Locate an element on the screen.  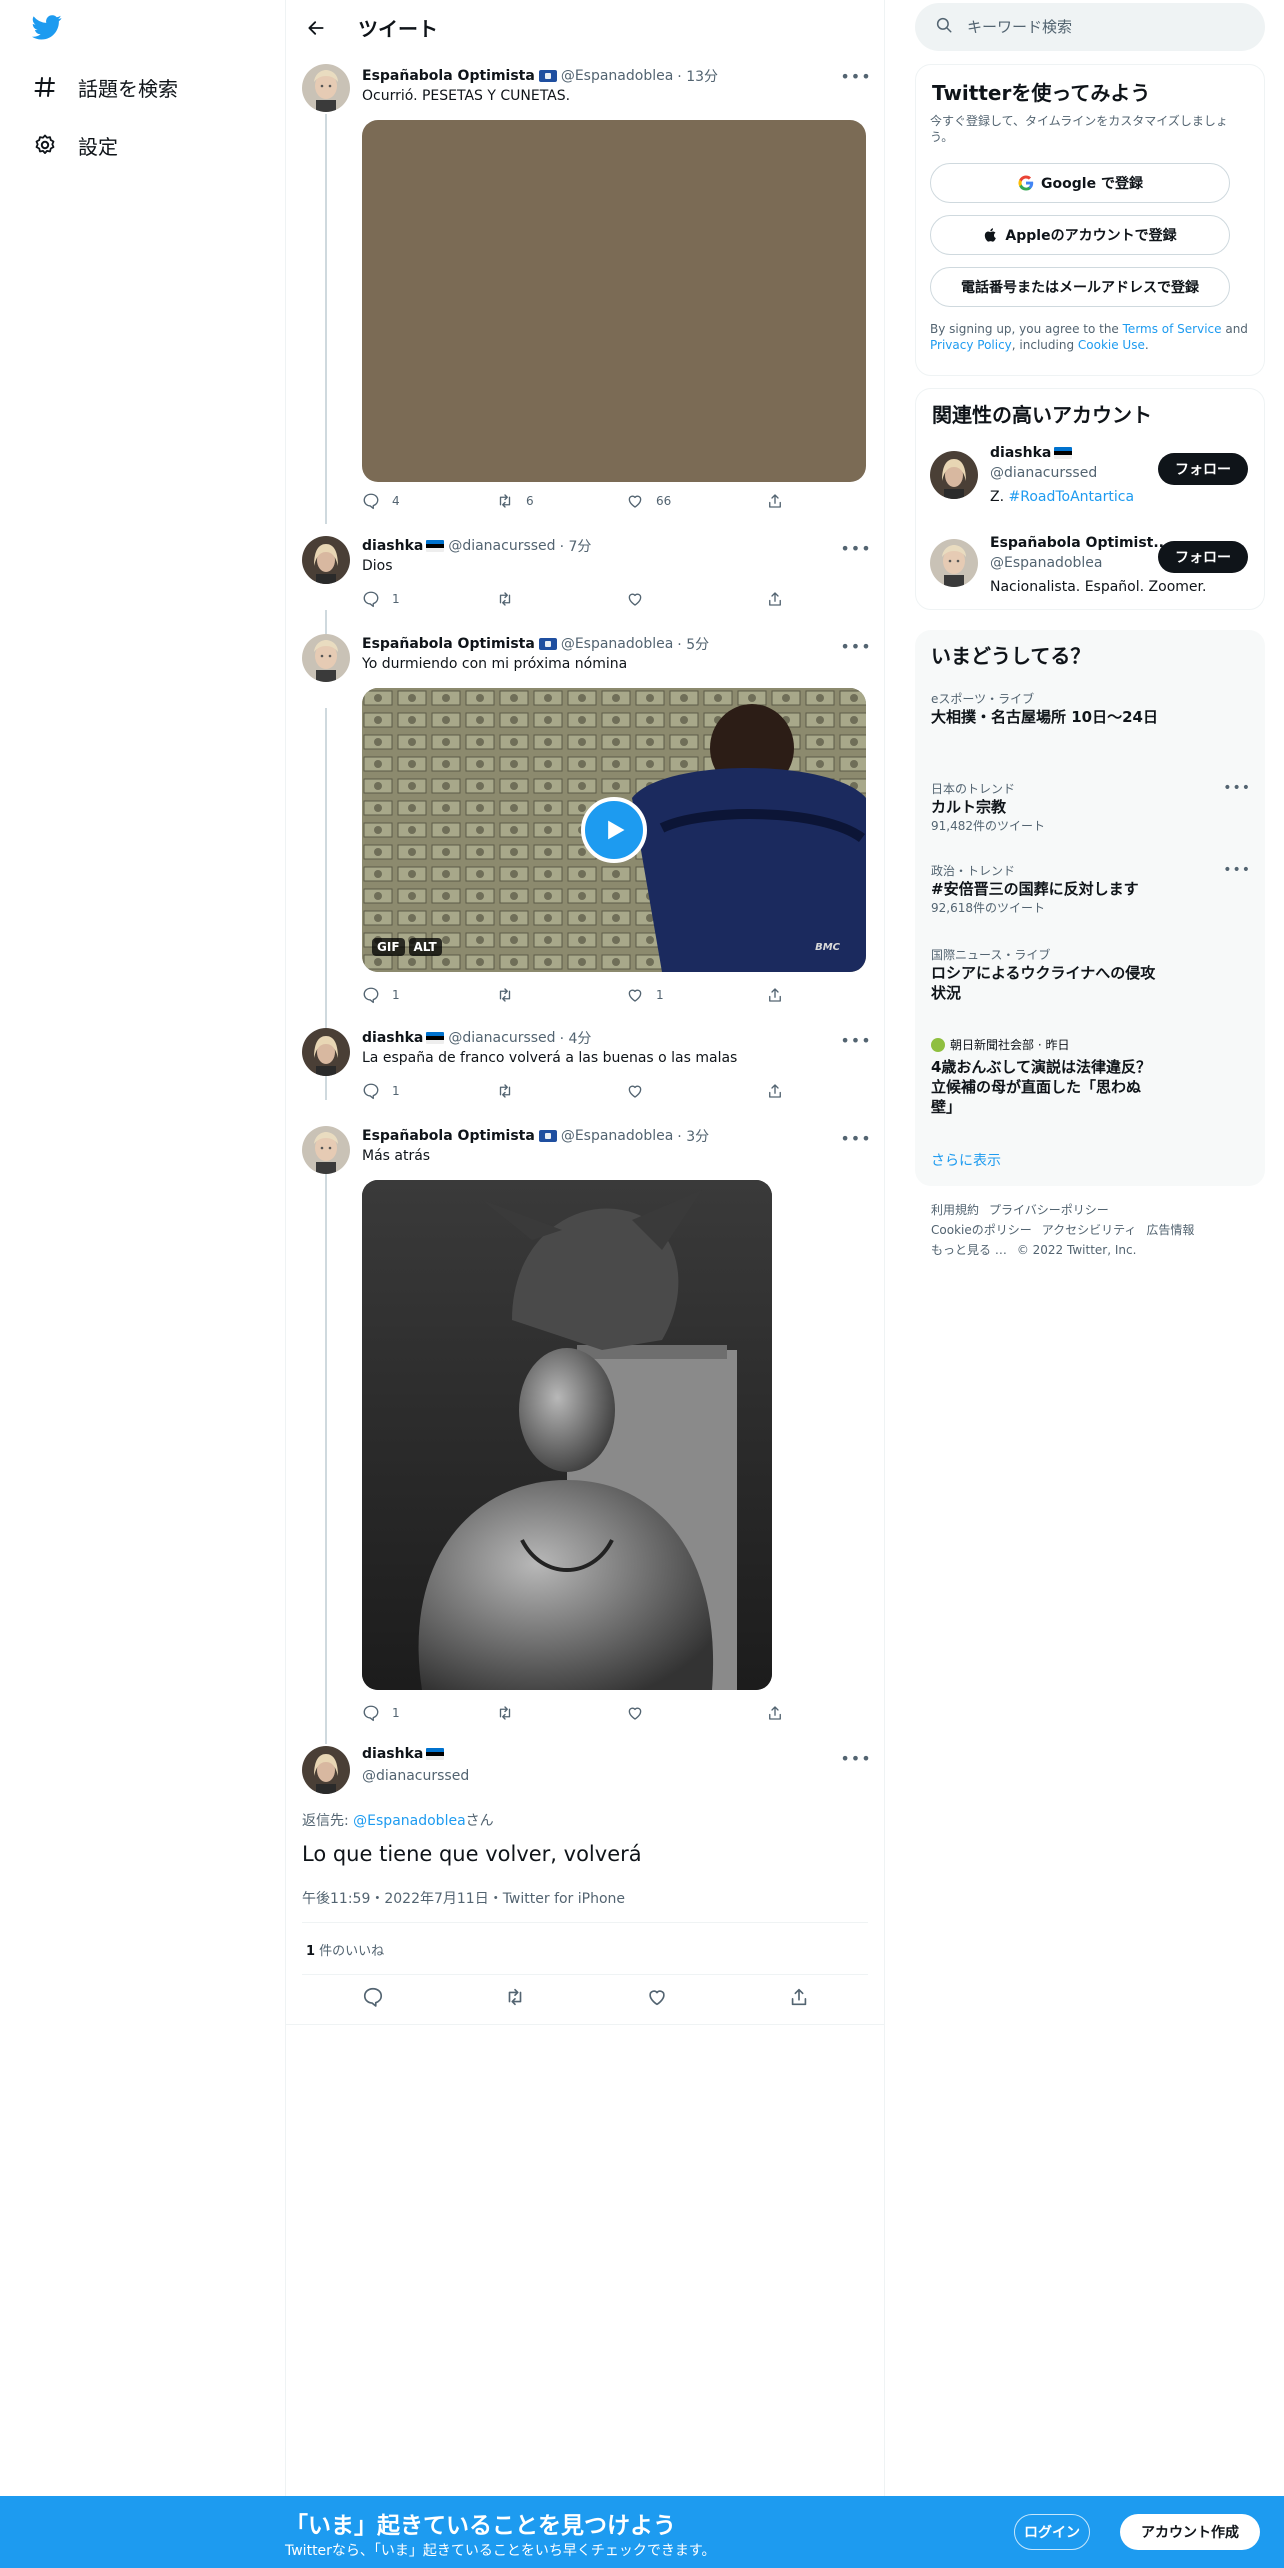
search-box is located at coordinates (1090, 27).